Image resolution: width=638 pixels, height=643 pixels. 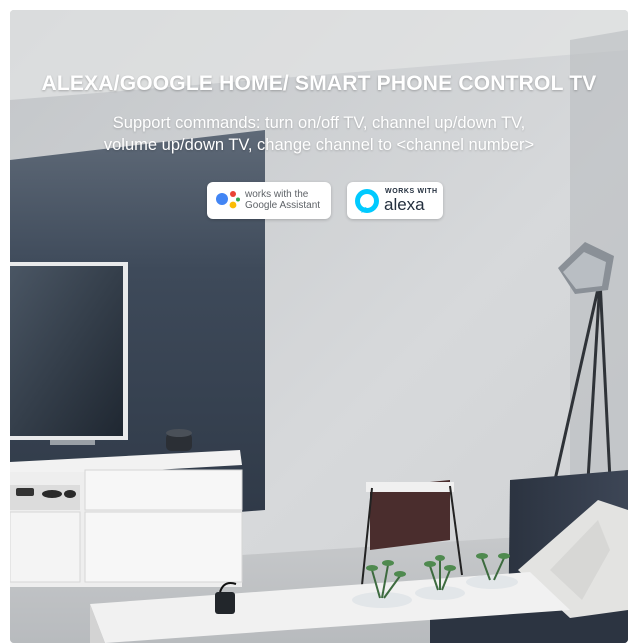 I want to click on alexa-ring-icon, so click(x=367, y=201).